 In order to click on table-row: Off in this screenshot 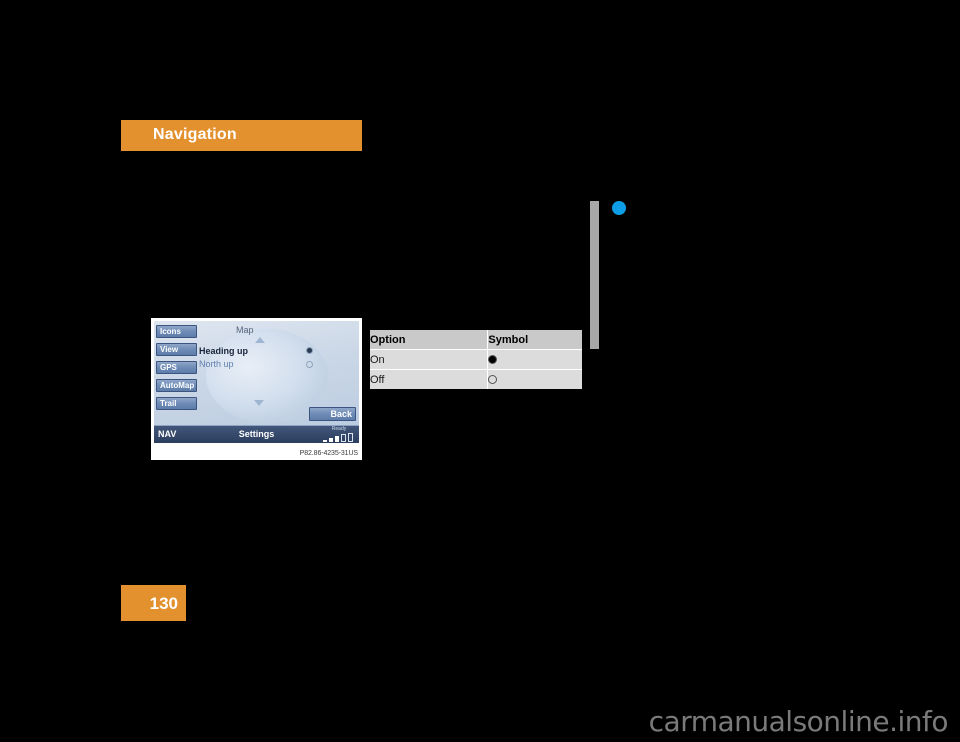, I will do `click(476, 379)`.